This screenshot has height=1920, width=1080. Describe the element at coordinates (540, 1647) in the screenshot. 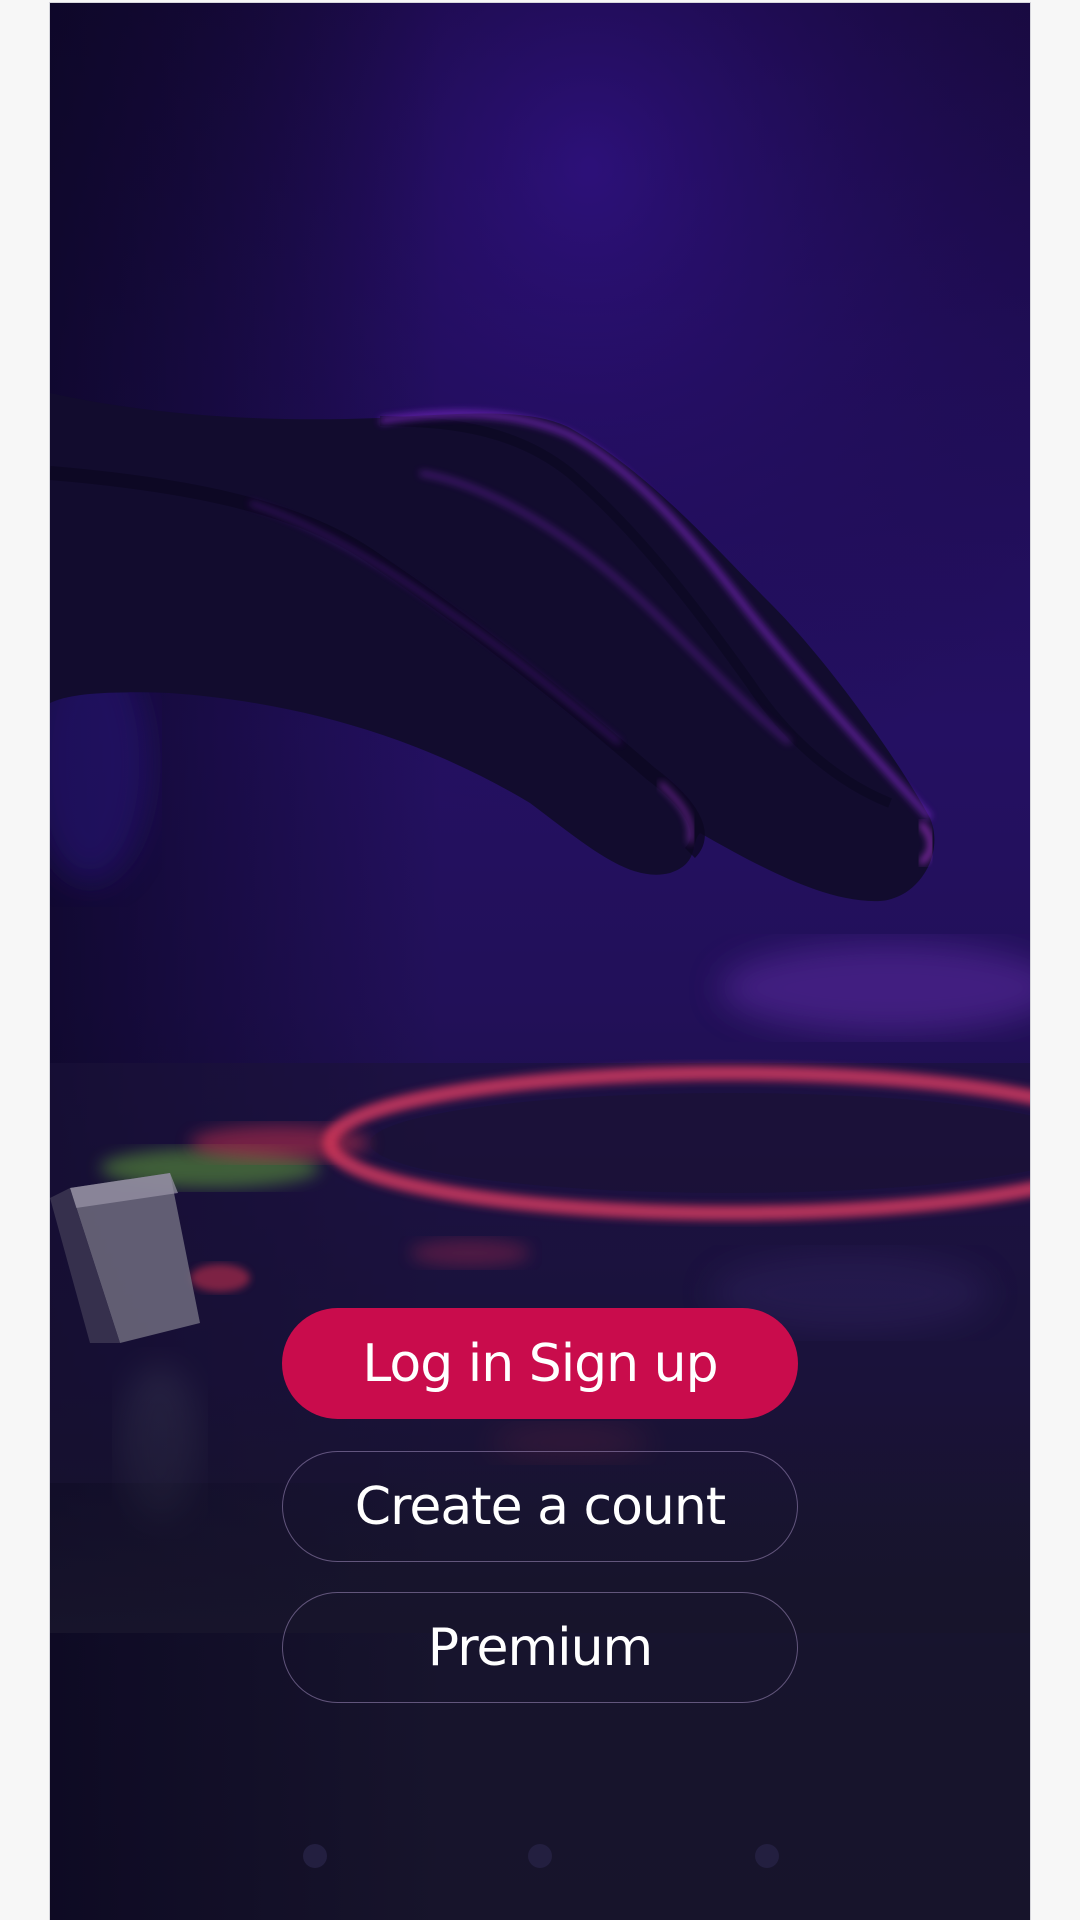

I see `premium-button: Premium` at that location.